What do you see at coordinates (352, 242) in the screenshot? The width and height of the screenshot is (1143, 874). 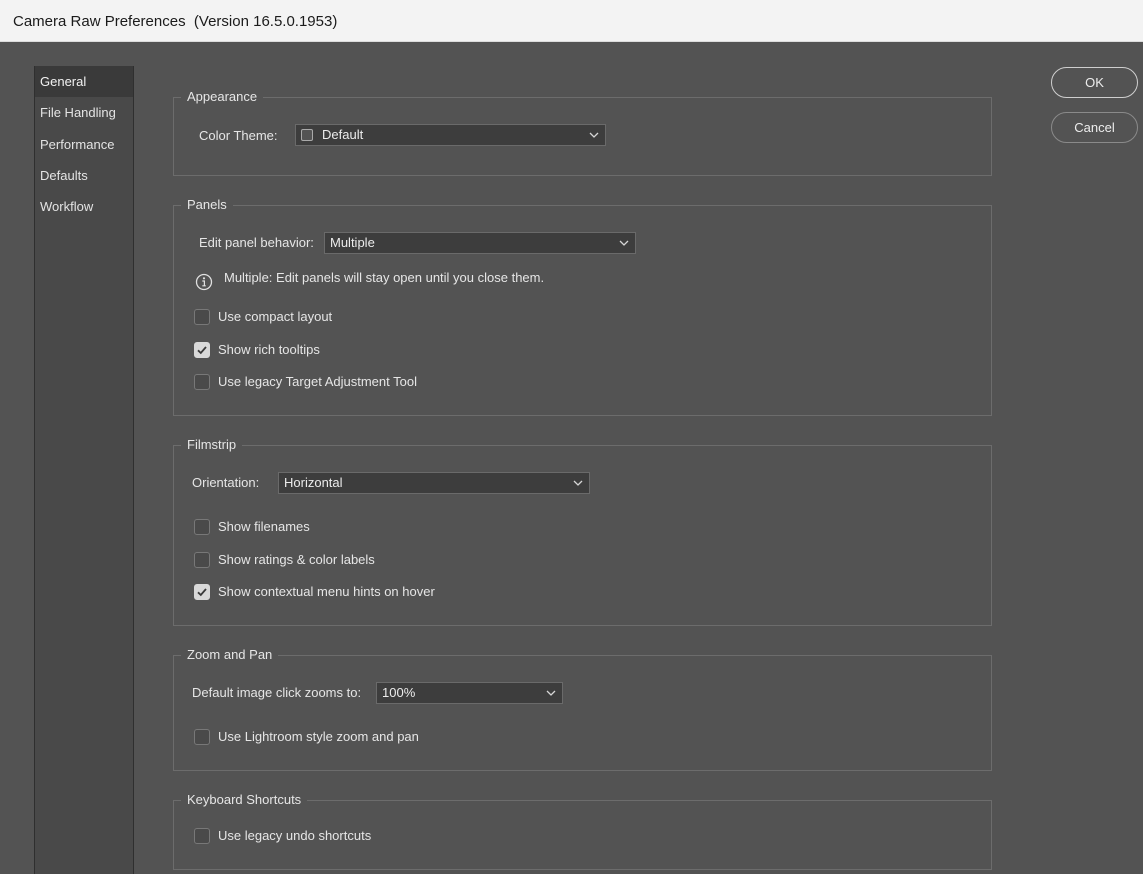 I see `edit-behavior-value: Multiple` at bounding box center [352, 242].